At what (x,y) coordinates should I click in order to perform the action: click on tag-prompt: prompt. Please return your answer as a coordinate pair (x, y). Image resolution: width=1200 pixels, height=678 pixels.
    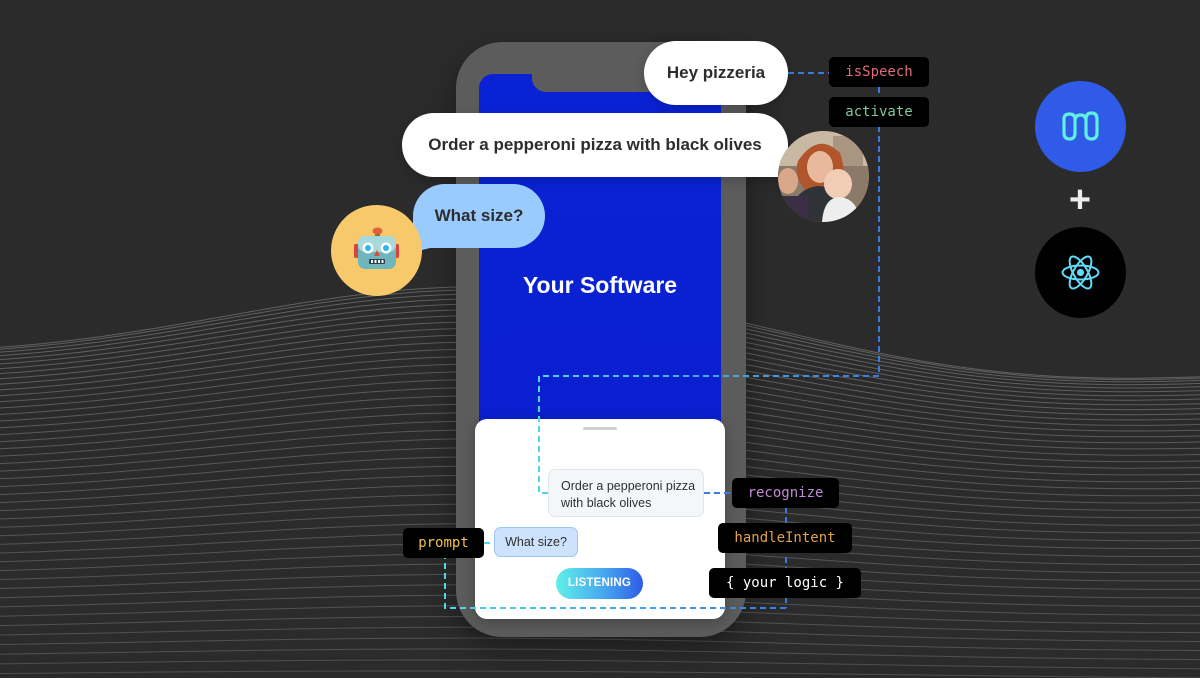
    Looking at the image, I should click on (443, 543).